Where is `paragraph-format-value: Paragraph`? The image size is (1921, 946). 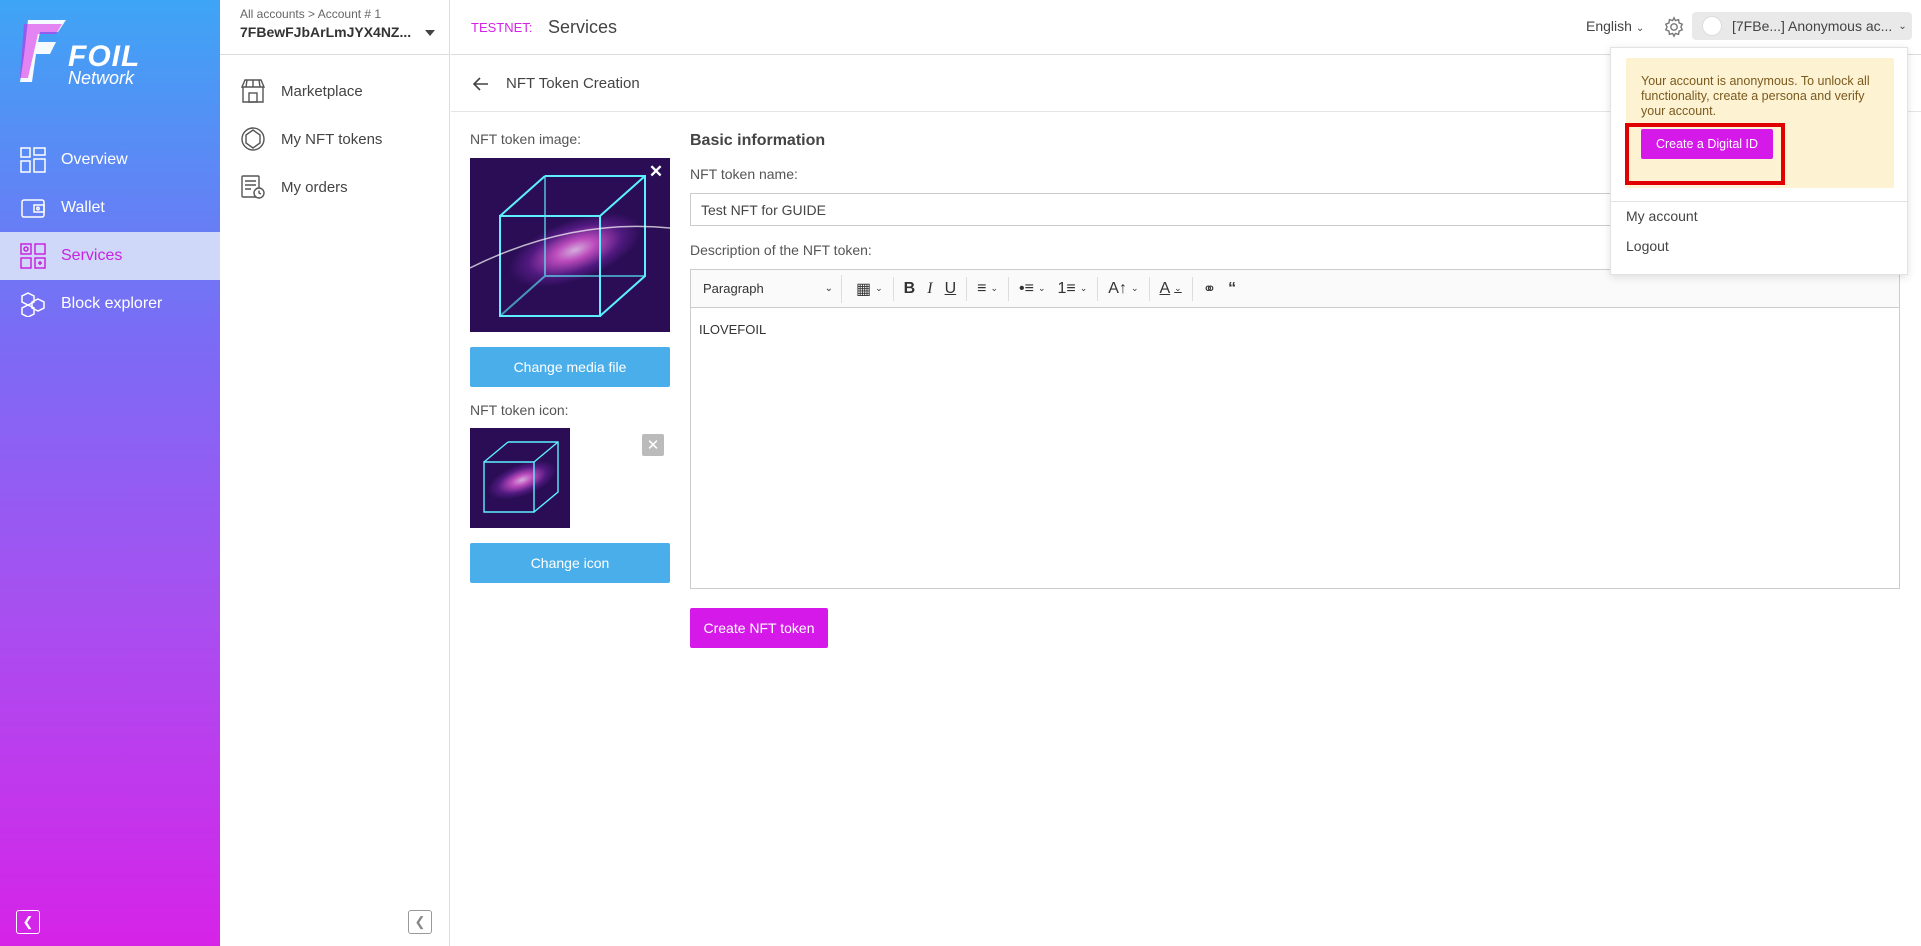 paragraph-format-value: Paragraph is located at coordinates (733, 288).